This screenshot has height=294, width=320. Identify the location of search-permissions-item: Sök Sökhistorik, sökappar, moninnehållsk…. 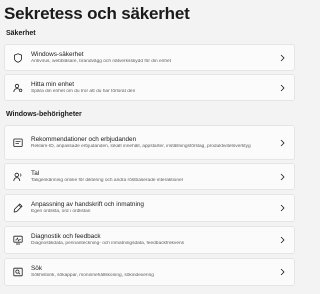
(149, 272).